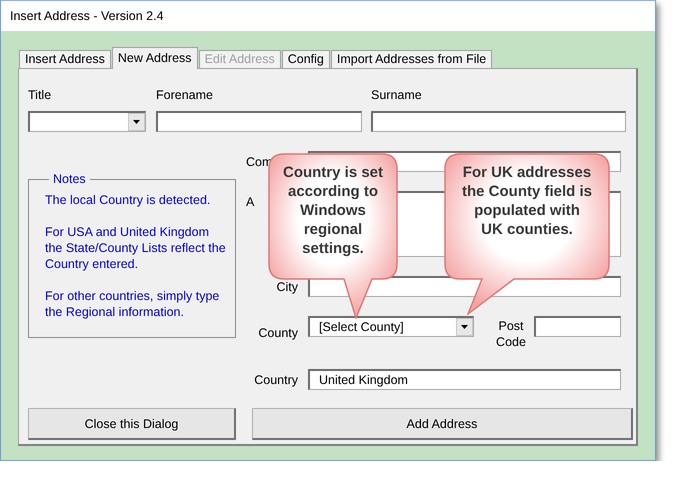 The height and width of the screenshot is (477, 673). Describe the element at coordinates (69, 179) in the screenshot. I see `notes-title: Notes` at that location.